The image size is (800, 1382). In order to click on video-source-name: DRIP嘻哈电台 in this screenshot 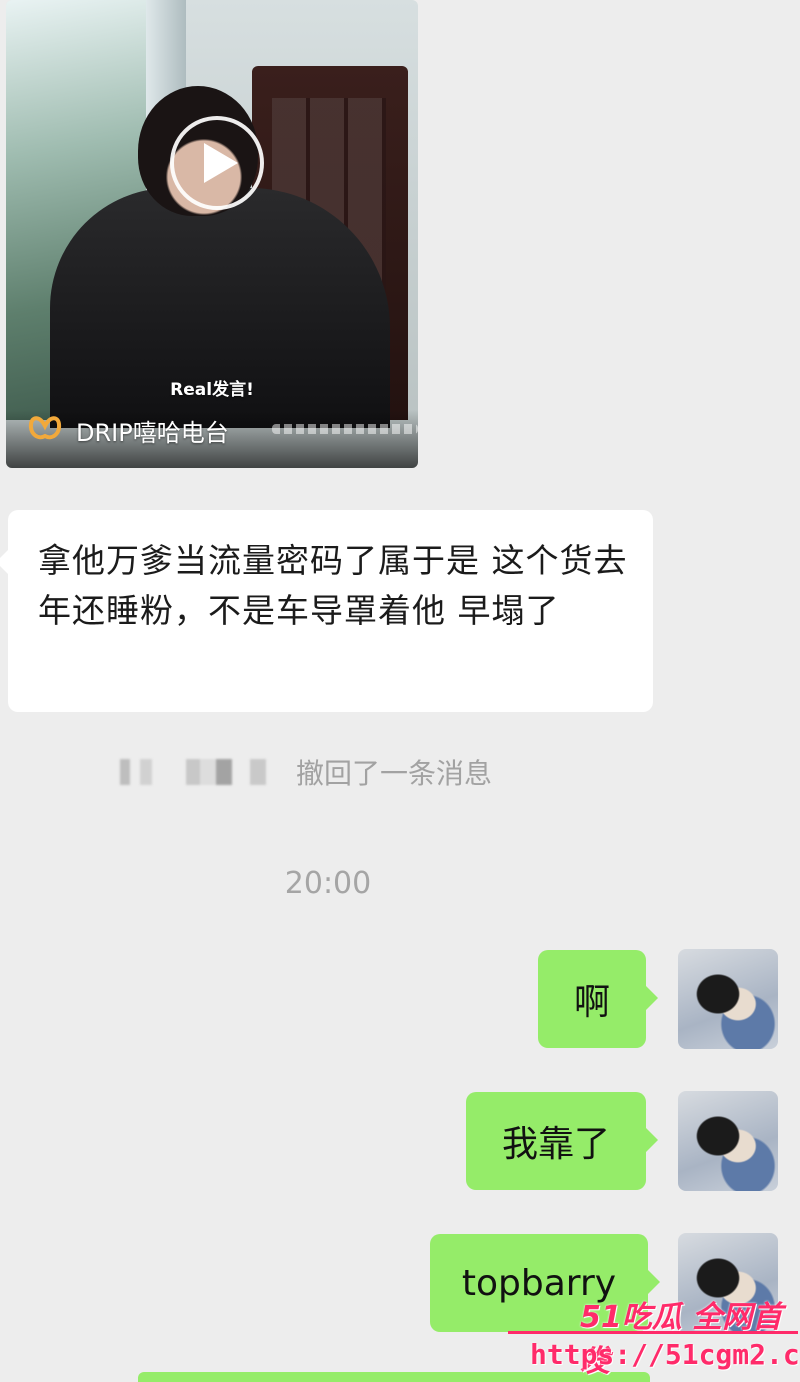, I will do `click(152, 433)`.